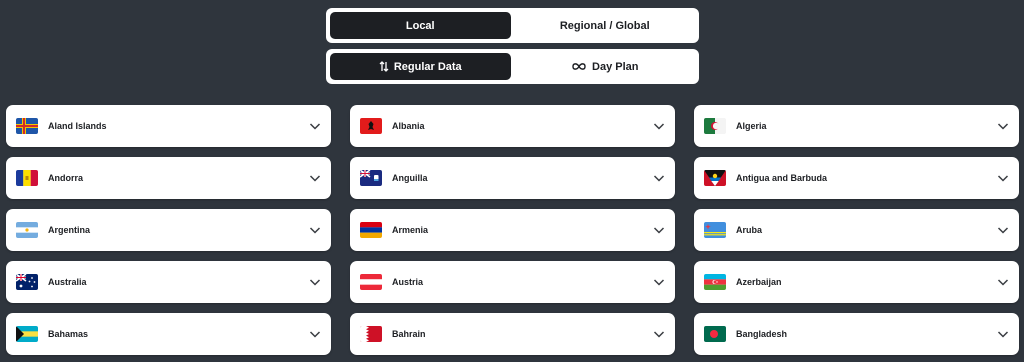 The width and height of the screenshot is (1024, 362). What do you see at coordinates (512, 334) in the screenshot?
I see `country-card-bahrain: Bahrain` at bounding box center [512, 334].